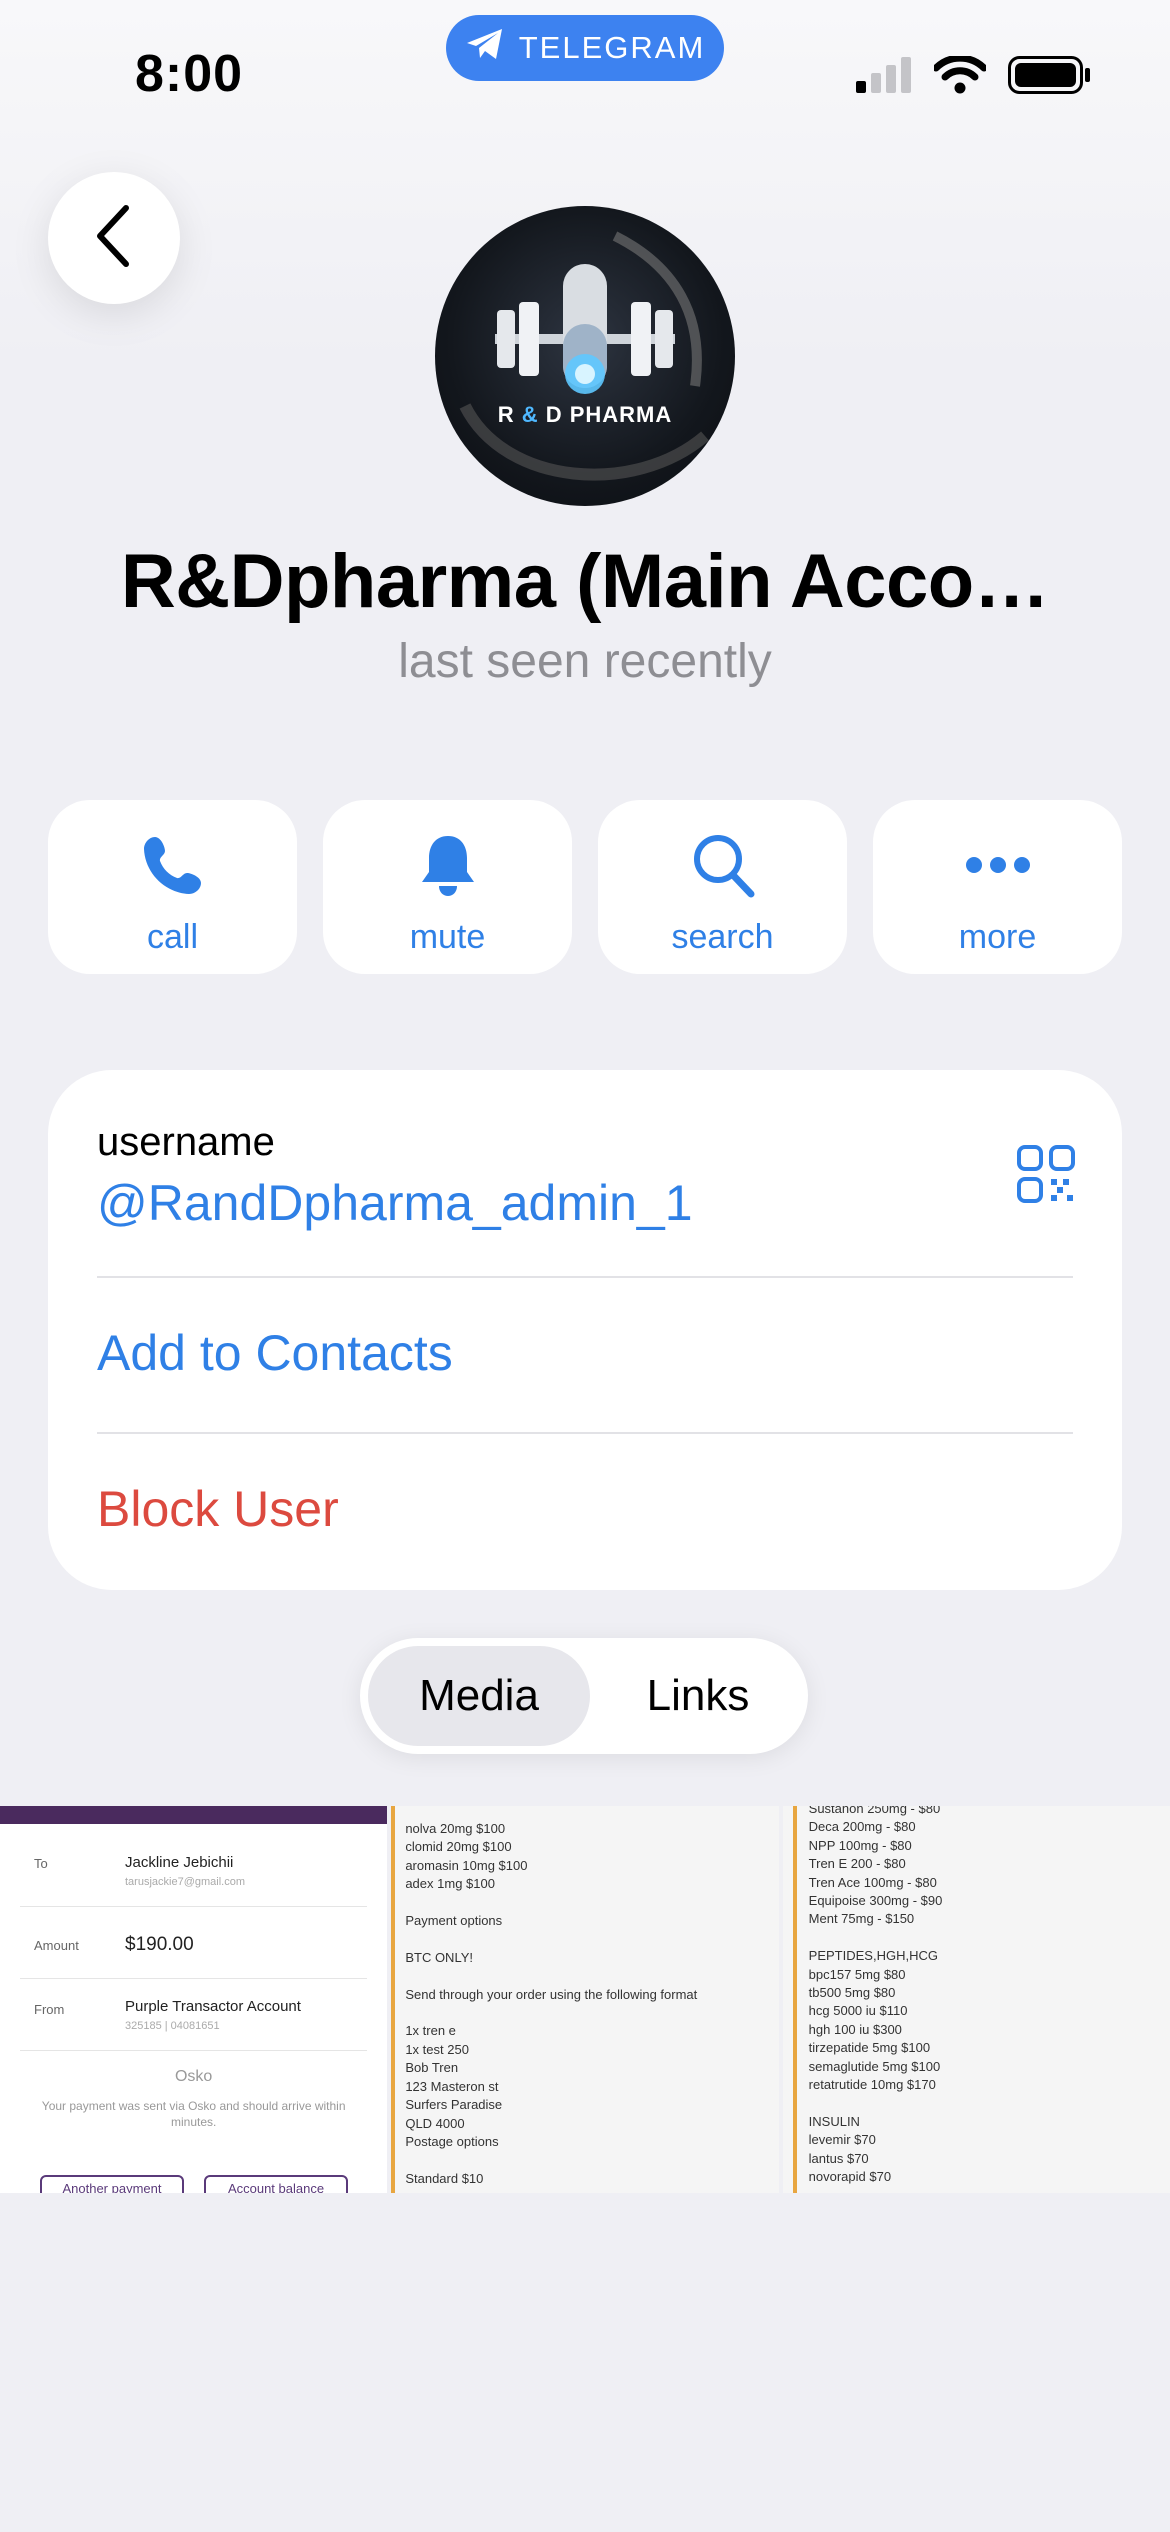 The image size is (1170, 2532). Describe the element at coordinates (585, 1203) in the screenshot. I see `username-value: @RandDpharma_admin_1` at that location.